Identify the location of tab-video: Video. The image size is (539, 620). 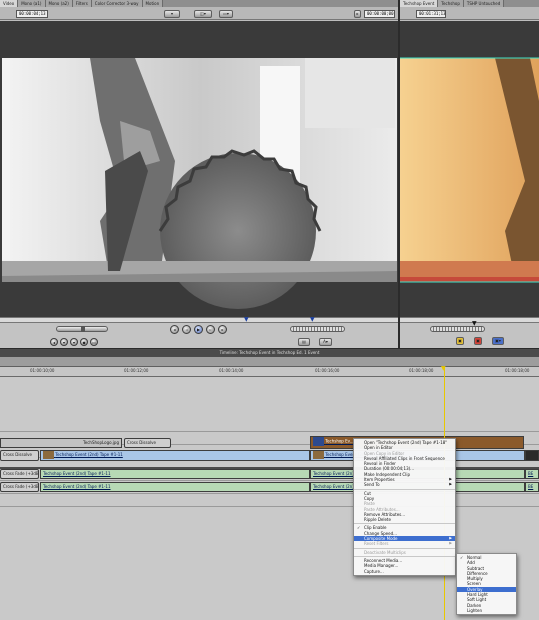
(9, 3).